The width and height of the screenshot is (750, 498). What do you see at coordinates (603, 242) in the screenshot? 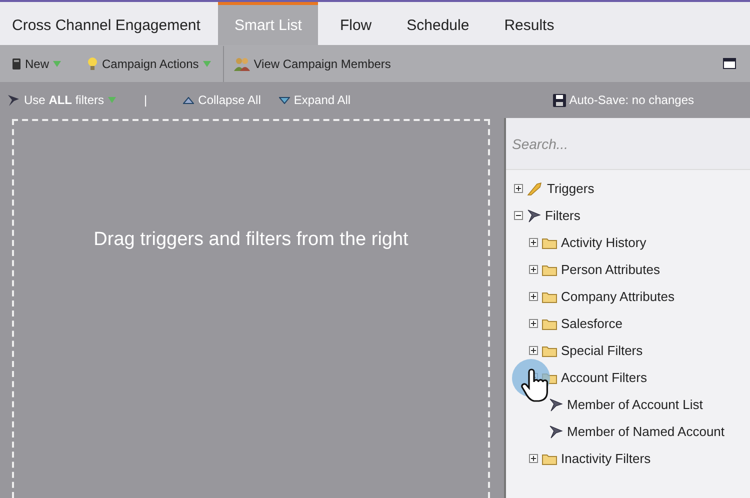
I see `tree-item: Activity History` at bounding box center [603, 242].